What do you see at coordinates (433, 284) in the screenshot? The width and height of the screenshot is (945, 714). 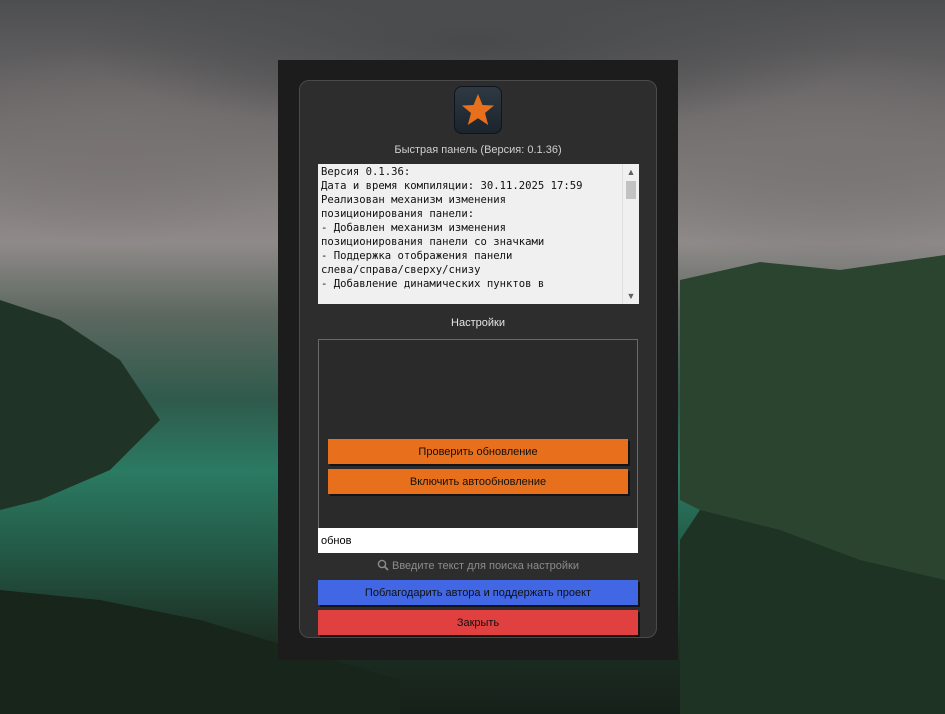 I see `changelog-line: - Добавление динамических пунктов в` at bounding box center [433, 284].